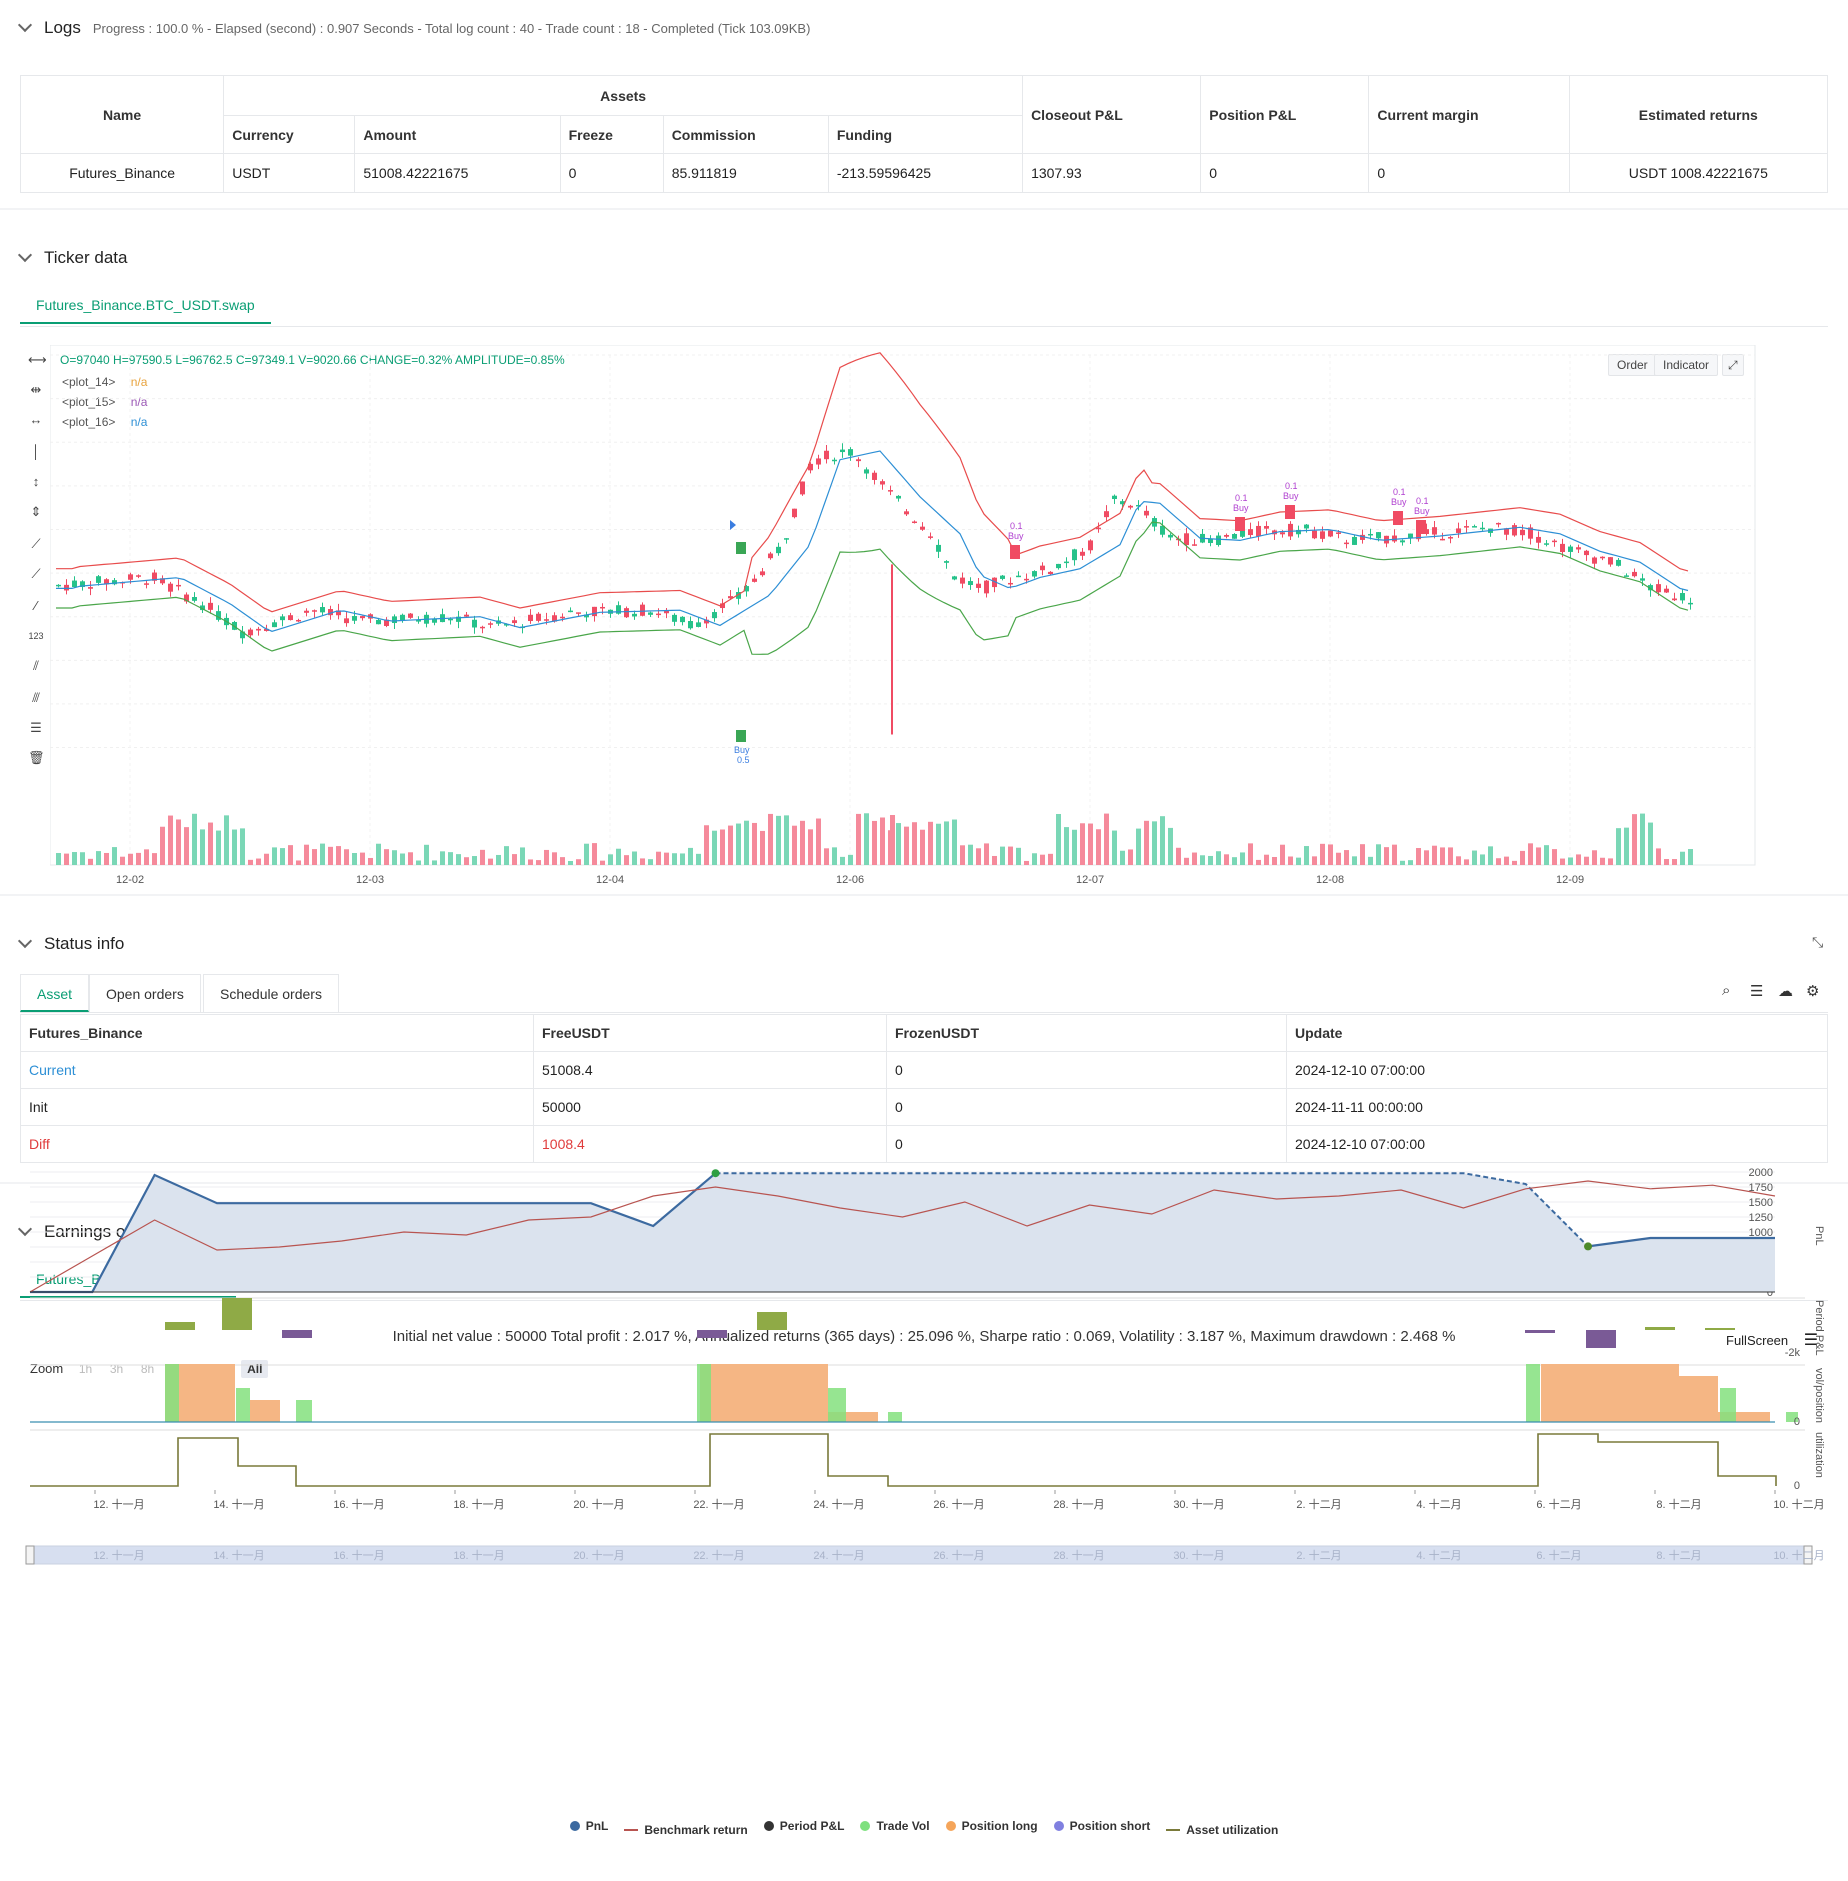  What do you see at coordinates (36, 574) in the screenshot?
I see `ray-line-icon: ⟋` at bounding box center [36, 574].